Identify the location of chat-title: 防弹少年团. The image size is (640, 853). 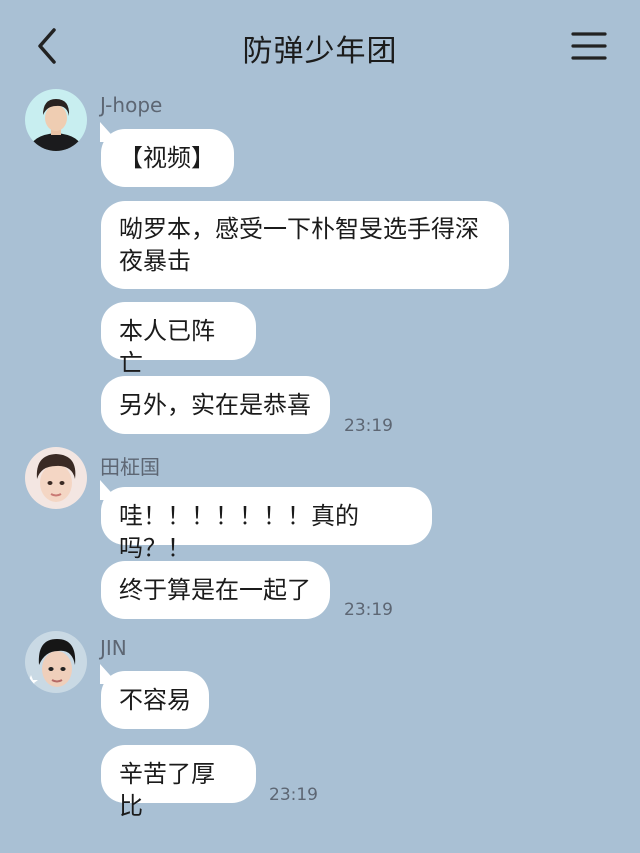
(320, 51).